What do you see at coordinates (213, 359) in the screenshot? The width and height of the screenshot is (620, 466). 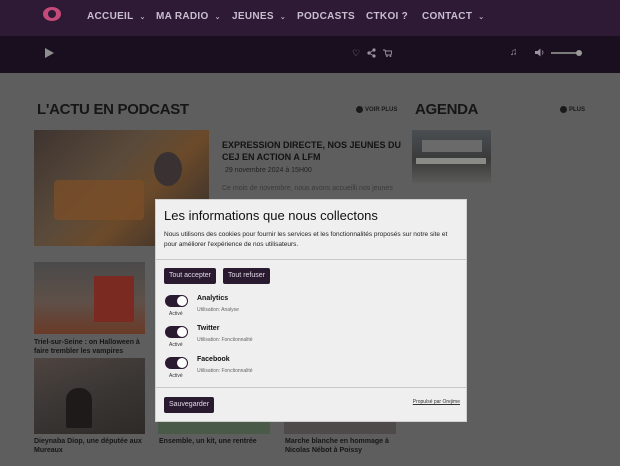 I see `facebook-service-name: Facebook` at bounding box center [213, 359].